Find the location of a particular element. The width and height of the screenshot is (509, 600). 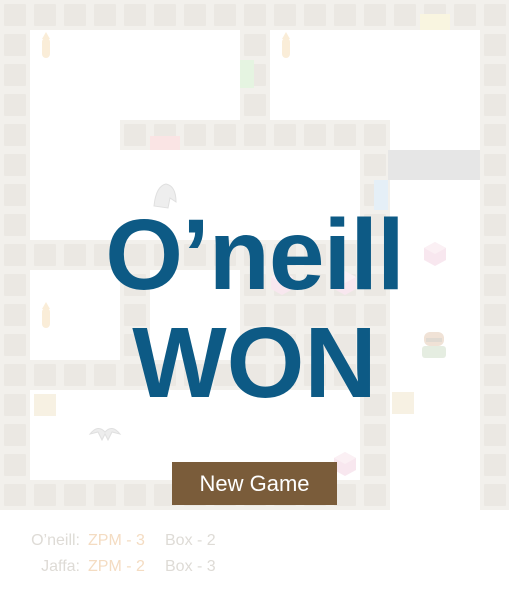

box-count: Box - 2 is located at coordinates (190, 540).